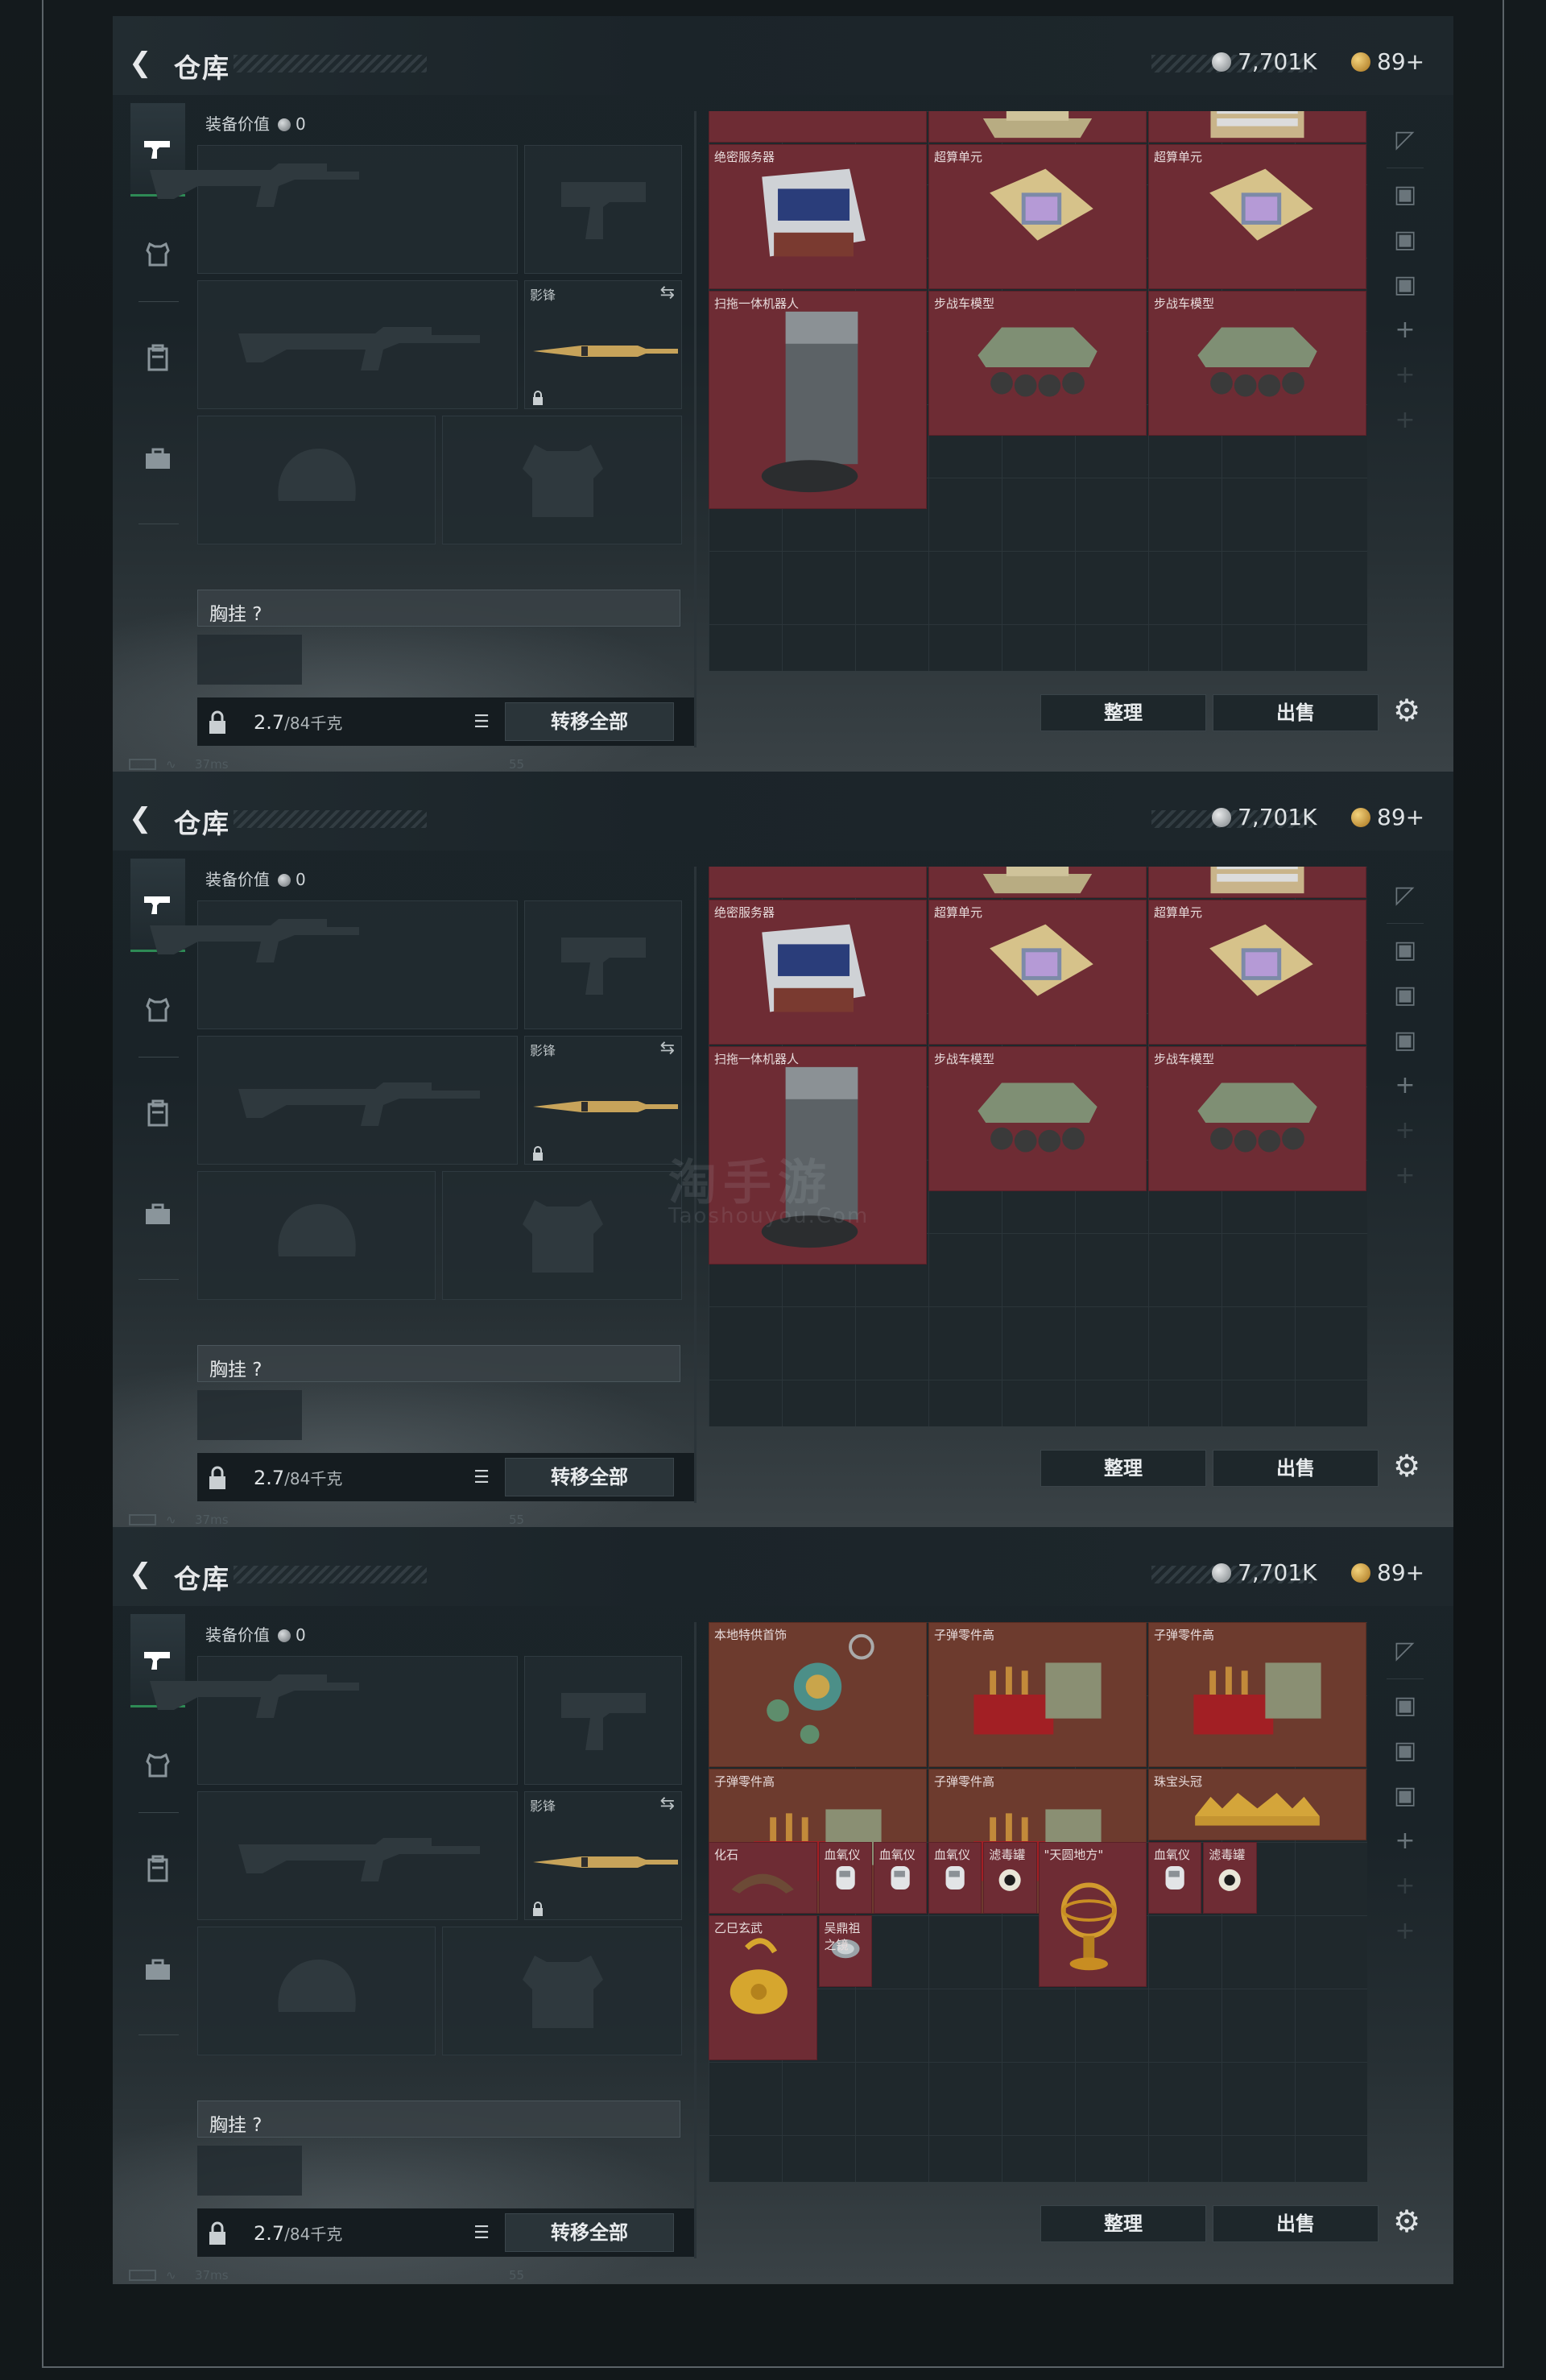 The image size is (1546, 2380). I want to click on item-cell: 乙巳玄武, so click(763, 1987).